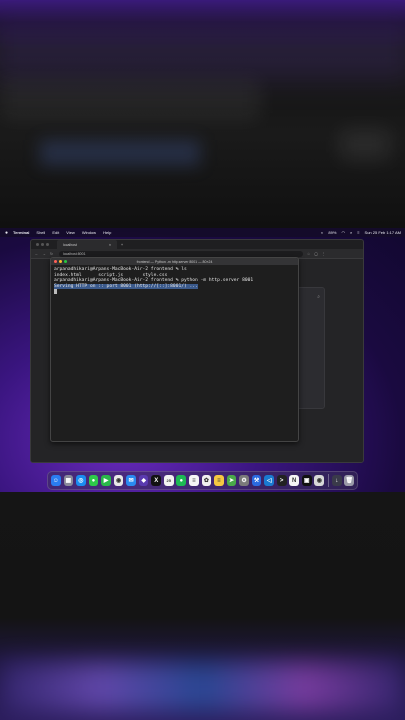 The height and width of the screenshot is (720, 405). What do you see at coordinates (336, 480) in the screenshot?
I see `downloads-icon: ↓` at bounding box center [336, 480].